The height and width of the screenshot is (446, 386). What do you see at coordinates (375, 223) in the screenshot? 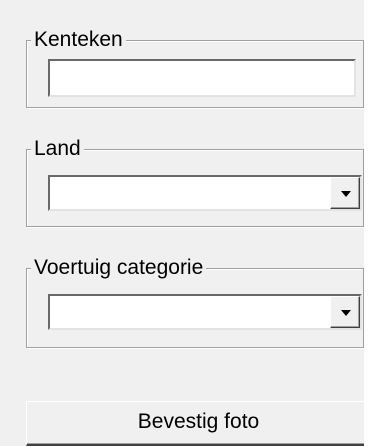
I see `panel-edge` at bounding box center [375, 223].